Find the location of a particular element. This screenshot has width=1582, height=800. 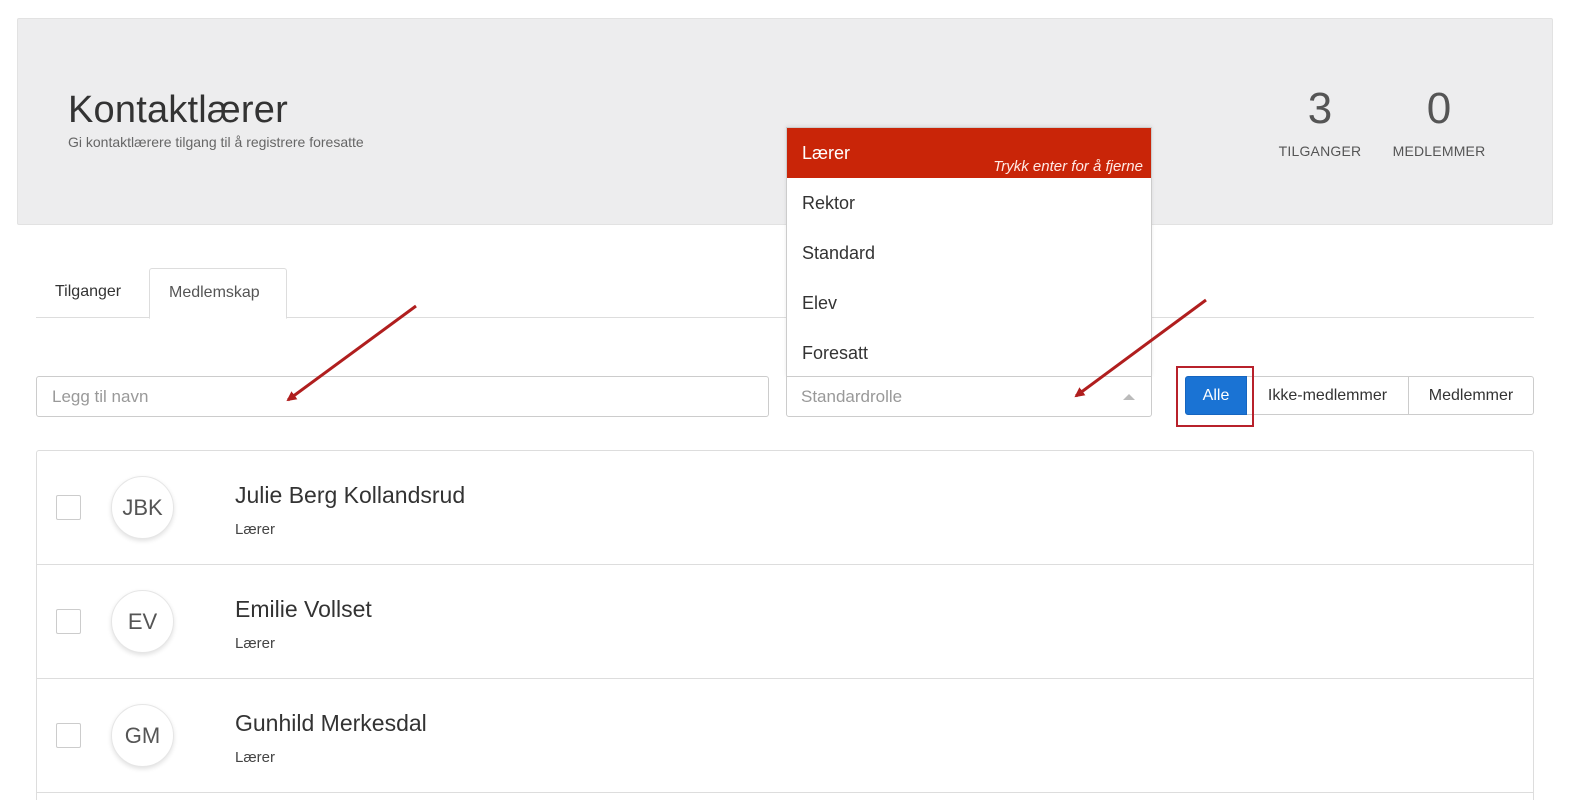

caret-up-icon is located at coordinates (1129, 397).